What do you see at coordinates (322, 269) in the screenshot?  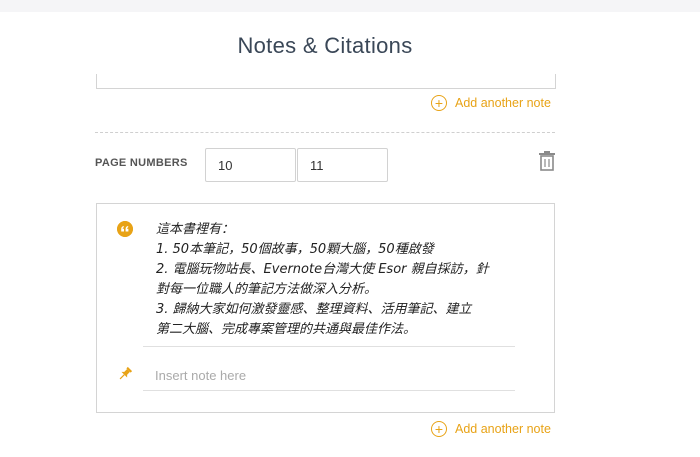 I see `quote-line: 2. 電腦玩物站長、Evernote台灣大使 Esor 親自採訪，針` at bounding box center [322, 269].